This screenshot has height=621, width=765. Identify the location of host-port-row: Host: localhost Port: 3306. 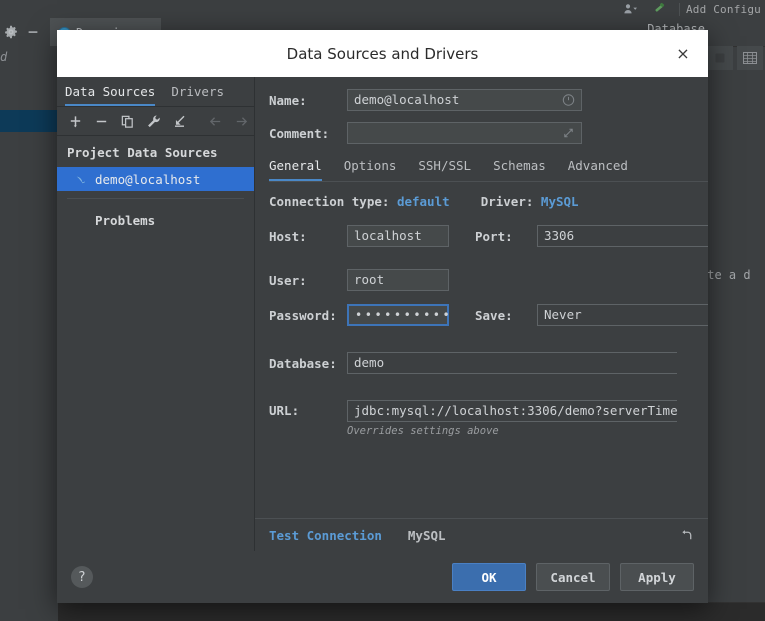
(488, 236).